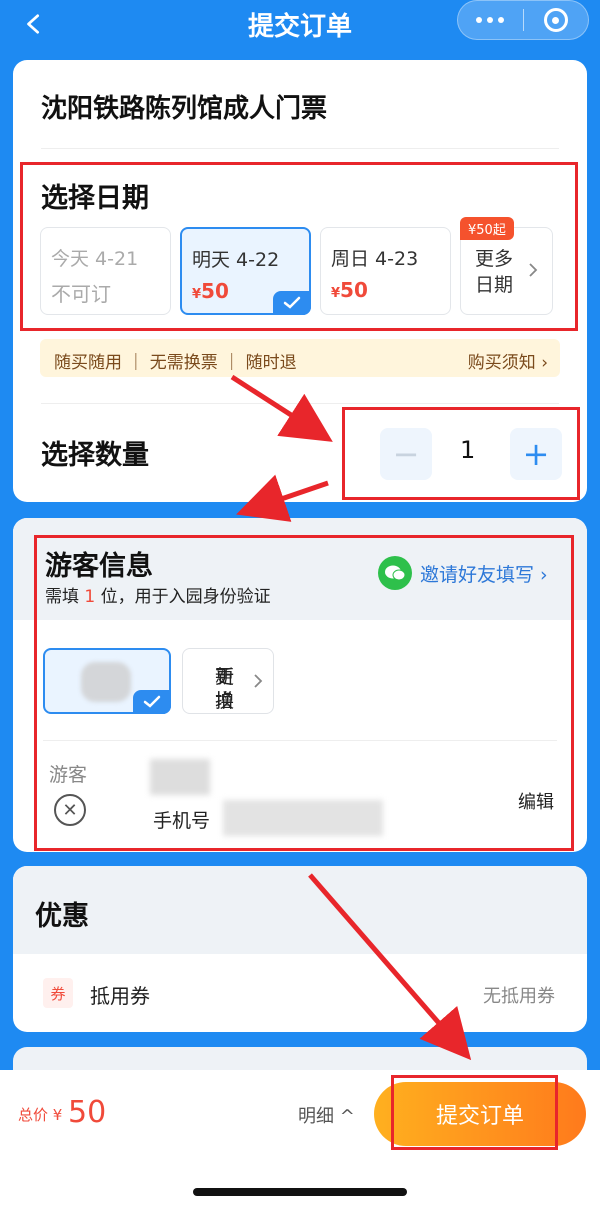 The width and height of the screenshot is (600, 1207). Describe the element at coordinates (375, 259) in the screenshot. I see `date-label: 周日 4-23` at that location.